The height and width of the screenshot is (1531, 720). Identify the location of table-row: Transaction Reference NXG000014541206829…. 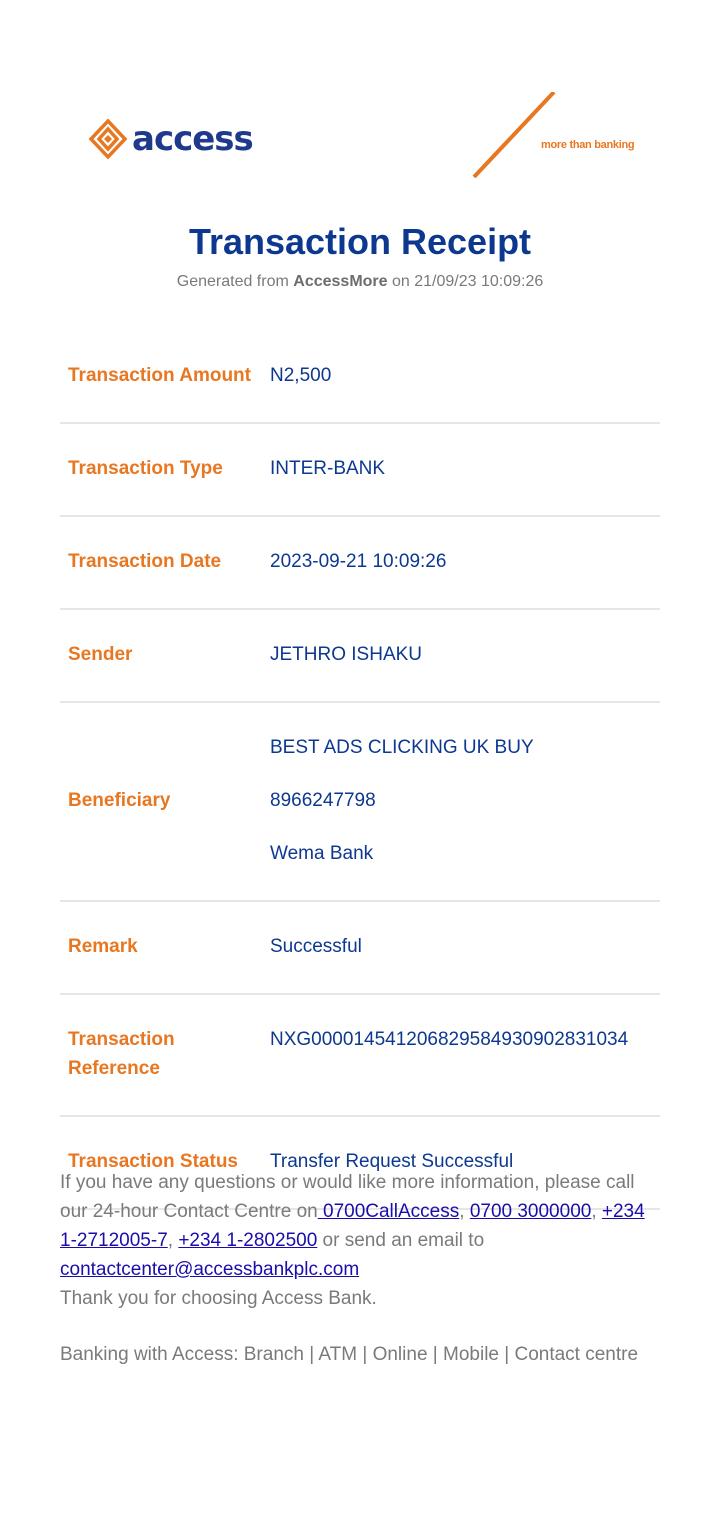
(360, 1055).